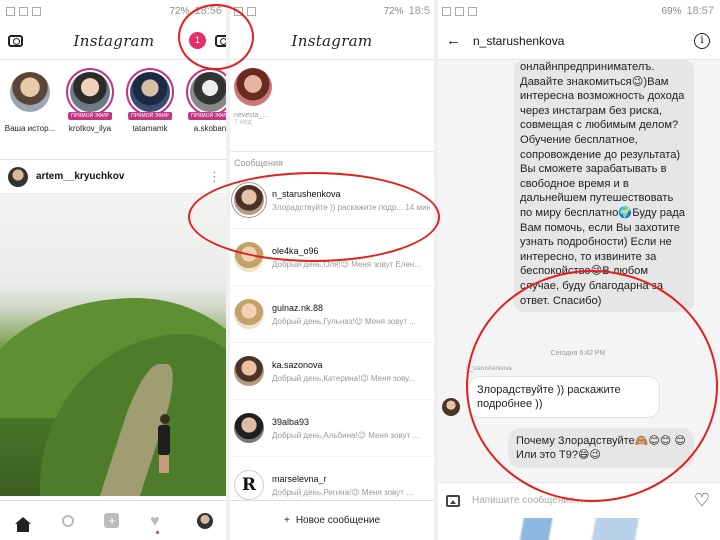  I want to click on incoming-reply: Злорадствуйте )) раскажите подробнее )), so click(564, 397).